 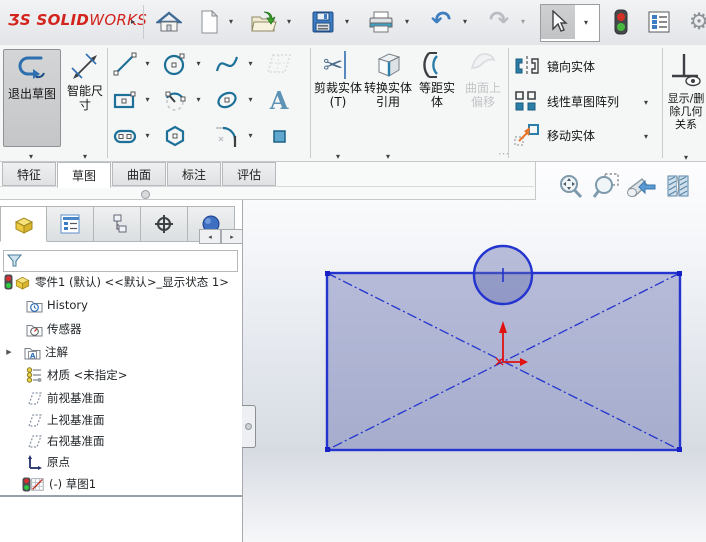 I want to click on tab-evaluate: 评估, so click(x=249, y=174).